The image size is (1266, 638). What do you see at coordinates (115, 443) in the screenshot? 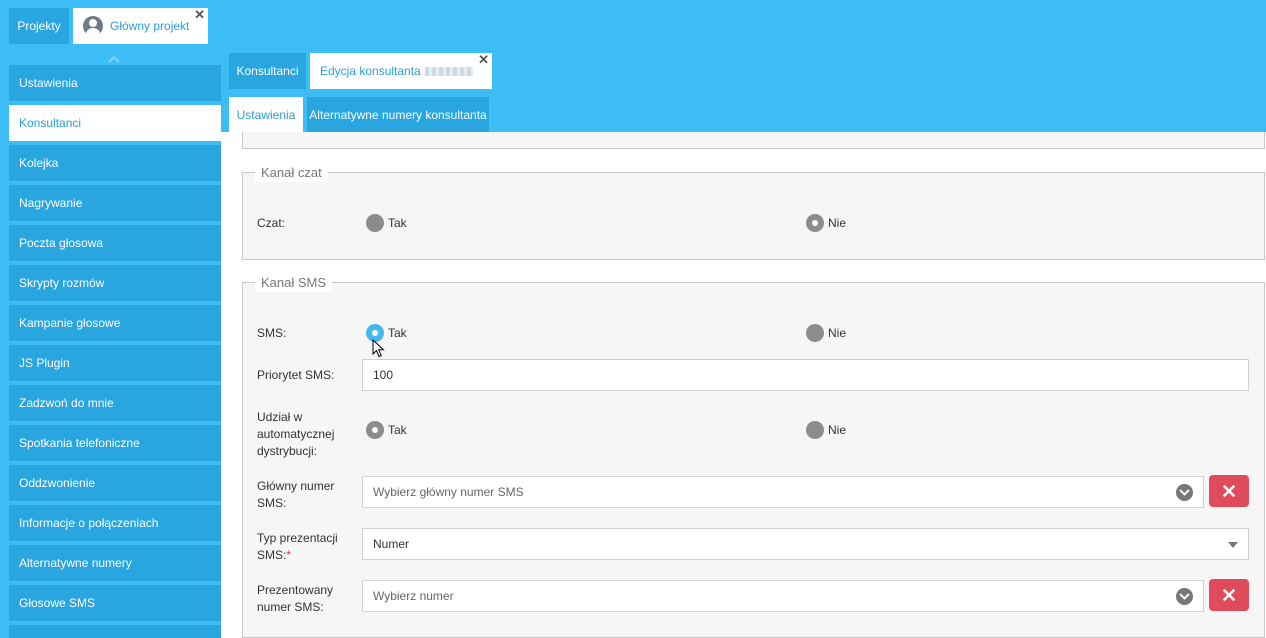
I see `sidebar-item-phone-meetings: Spotkania telefoniczne` at bounding box center [115, 443].